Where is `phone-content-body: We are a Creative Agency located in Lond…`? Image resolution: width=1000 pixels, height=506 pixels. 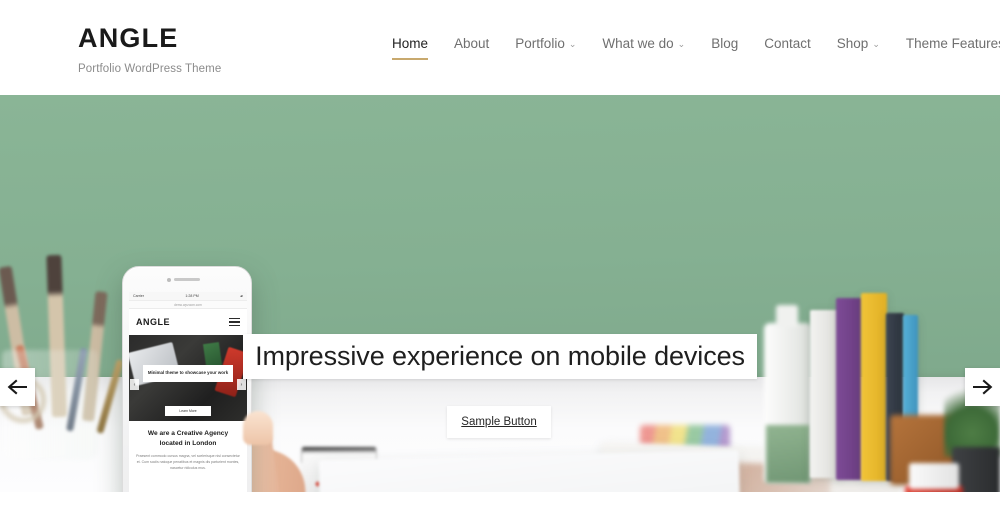
phone-content-body: We are a Creative Agency located in Lond… is located at coordinates (188, 446).